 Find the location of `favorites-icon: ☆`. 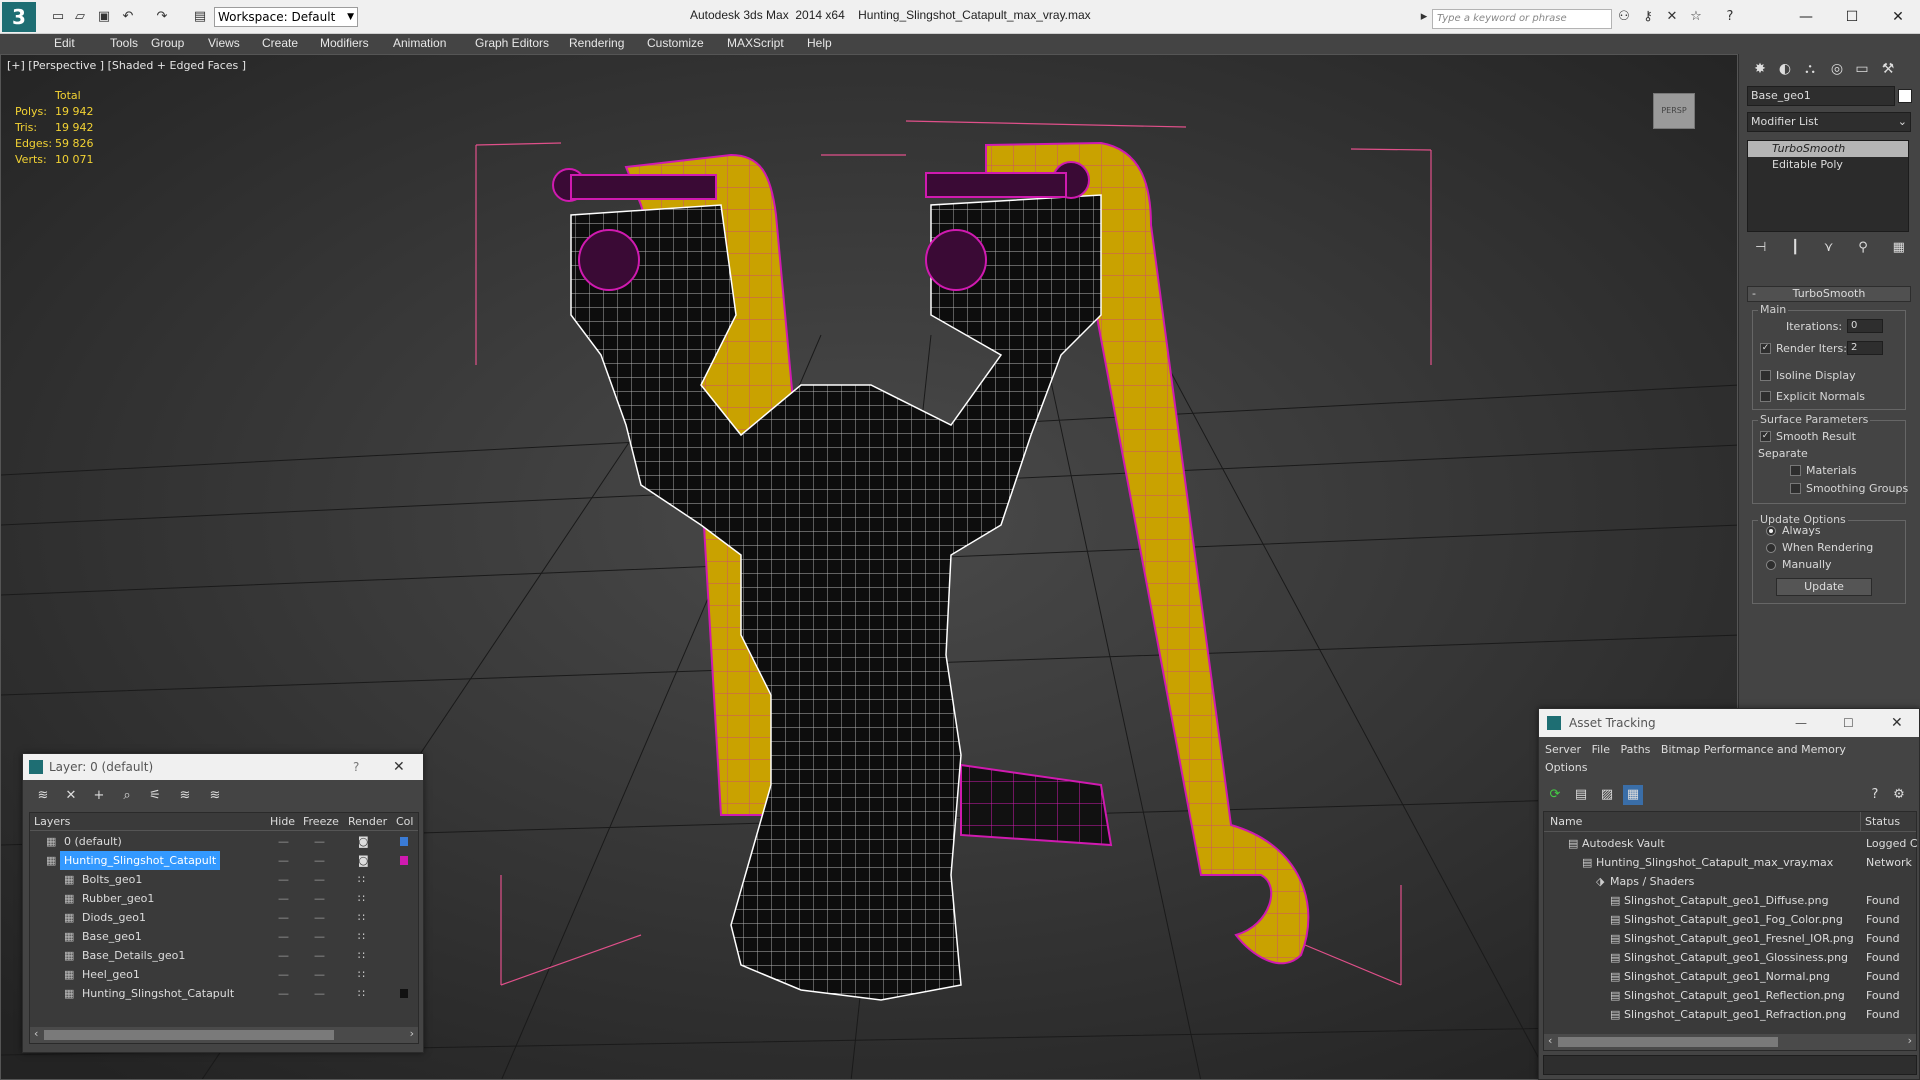

favorites-icon: ☆ is located at coordinates (1696, 17).